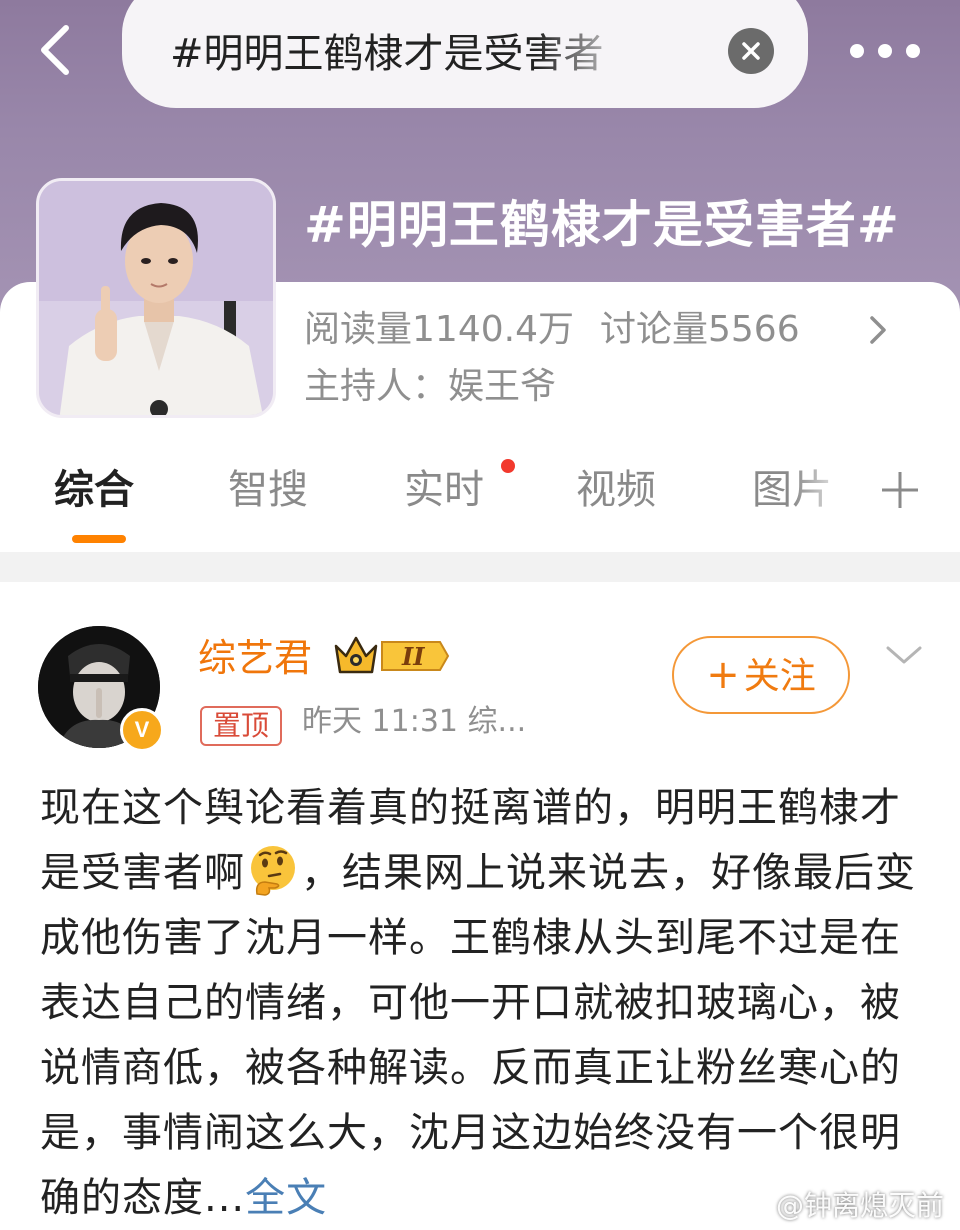  I want to click on more-button, so click(885, 51).